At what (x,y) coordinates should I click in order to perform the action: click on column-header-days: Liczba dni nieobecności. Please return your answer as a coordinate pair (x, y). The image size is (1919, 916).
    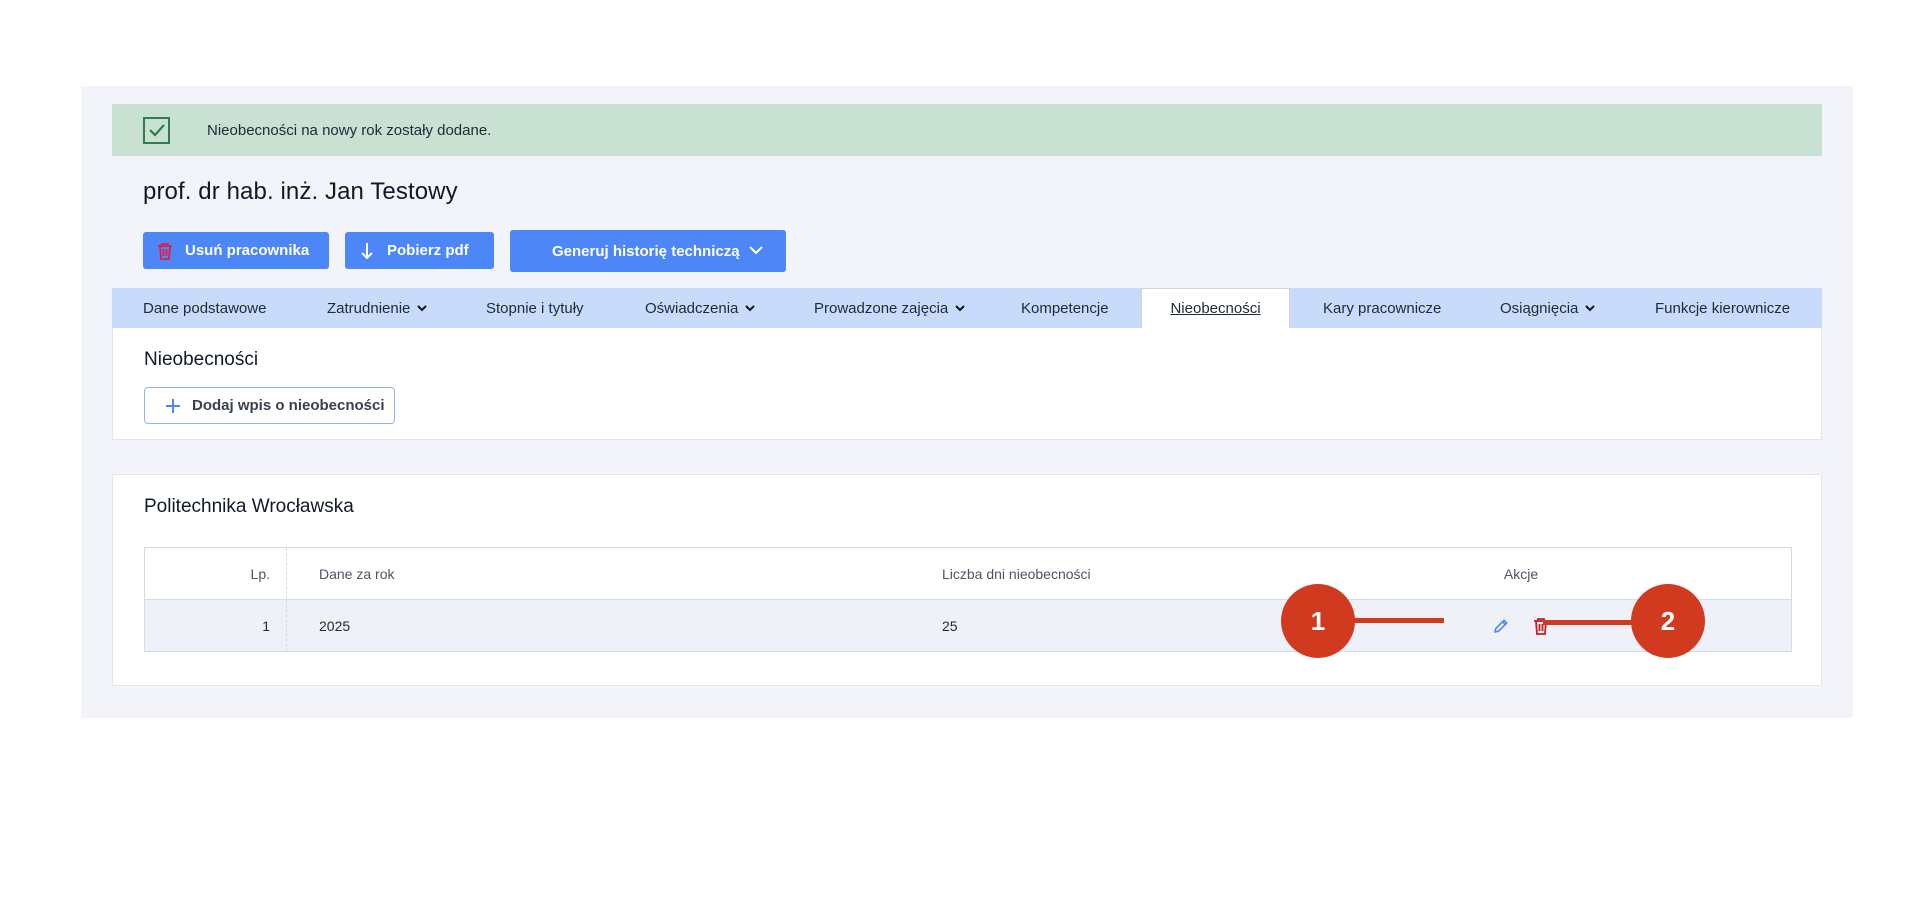
    Looking at the image, I should click on (1016, 573).